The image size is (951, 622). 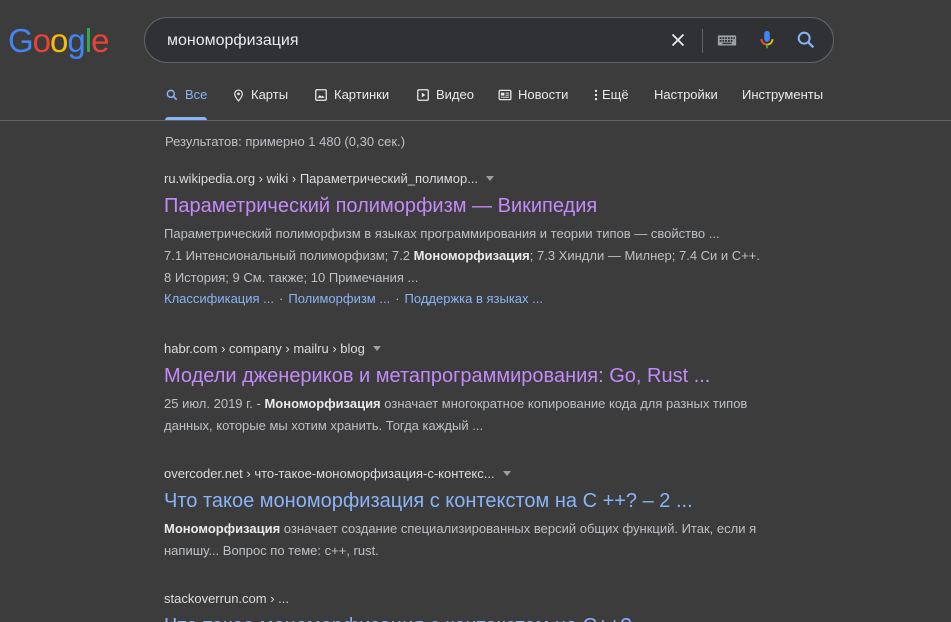 I want to click on news-icon, so click(x=505, y=95).